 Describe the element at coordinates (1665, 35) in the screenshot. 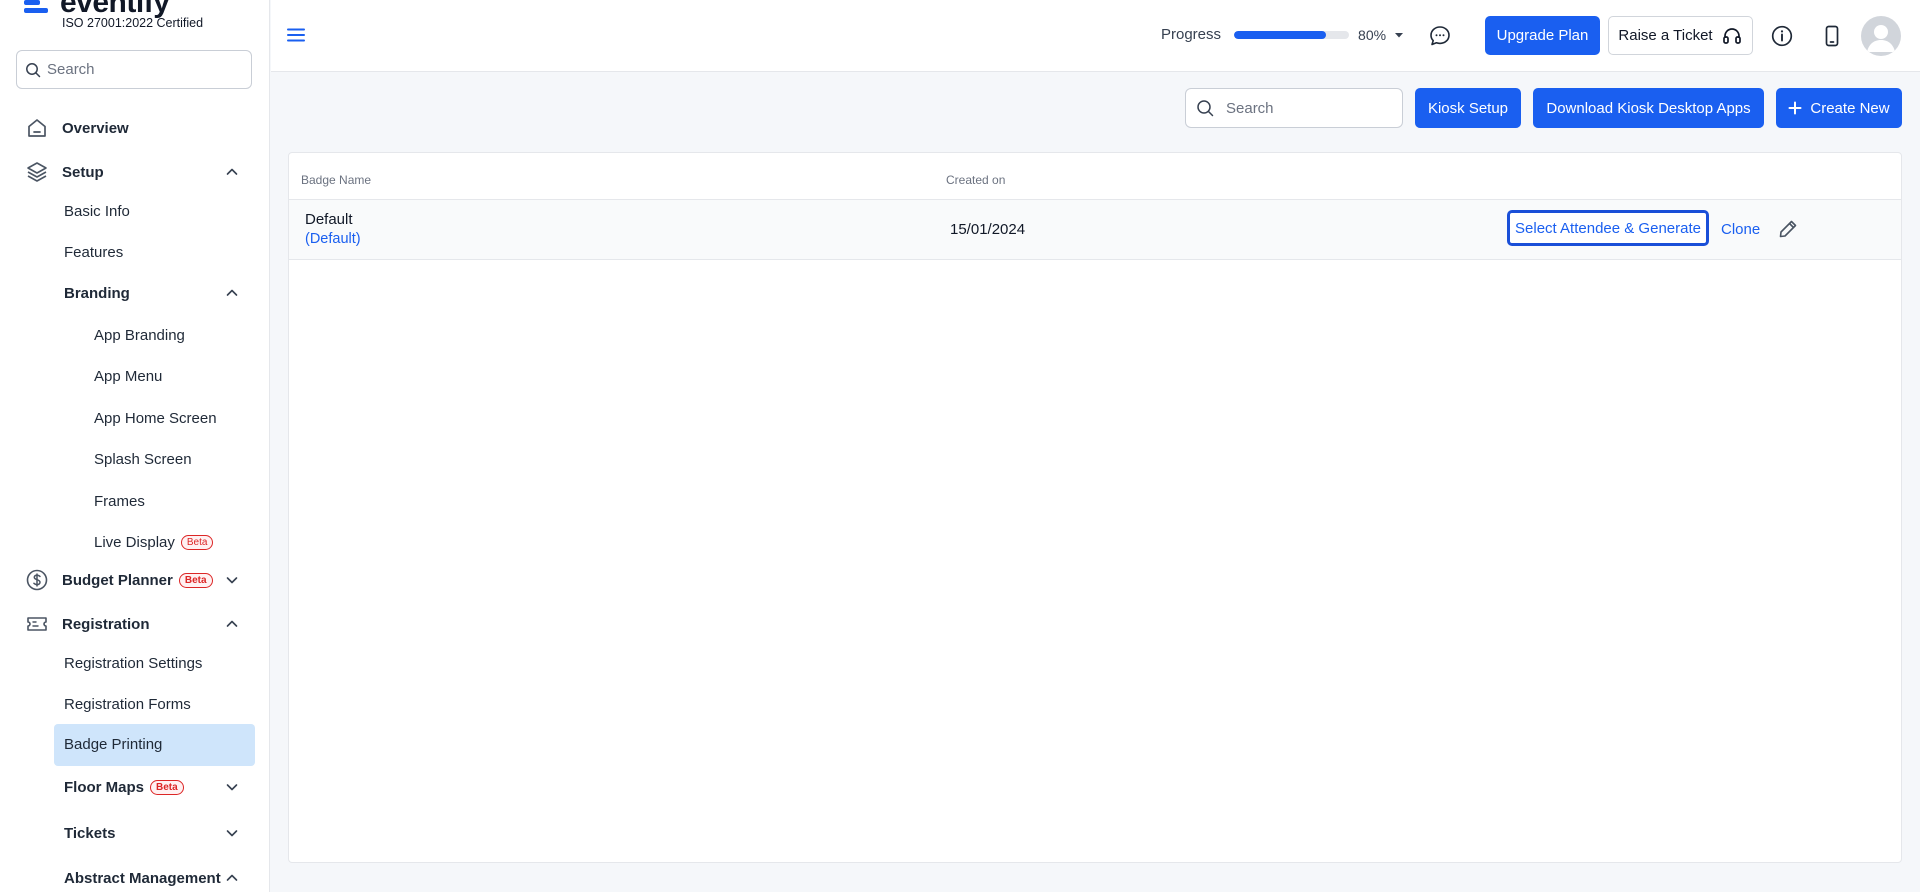

I see `raise-ticket-label: Raise a Ticket` at that location.